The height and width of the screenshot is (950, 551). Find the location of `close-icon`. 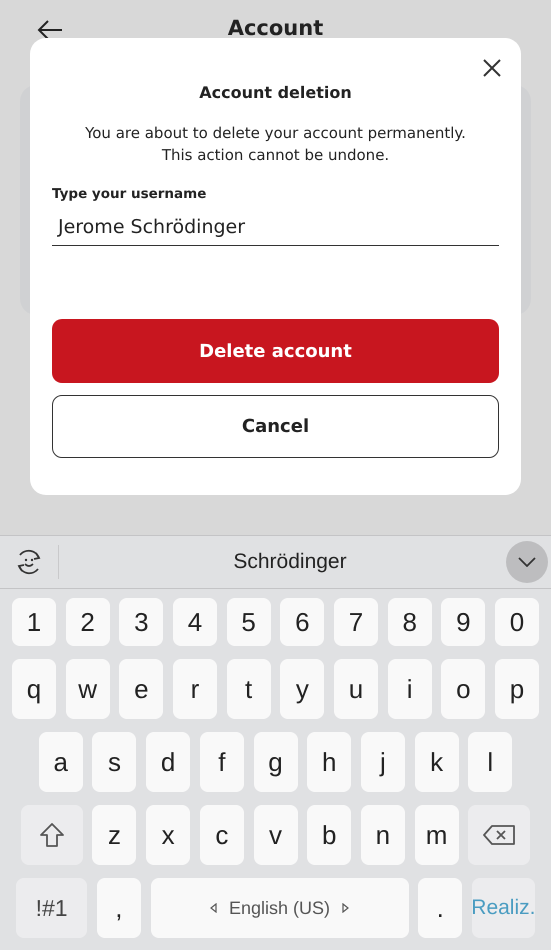

close-icon is located at coordinates (492, 68).